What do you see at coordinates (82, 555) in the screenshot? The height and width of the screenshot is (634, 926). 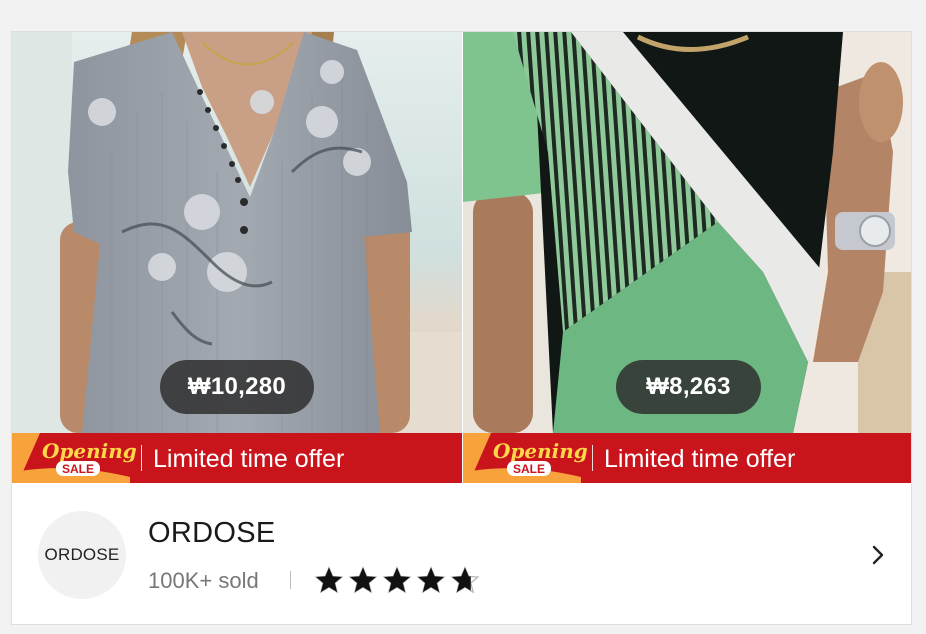 I see `store-logo: ORDOSE` at bounding box center [82, 555].